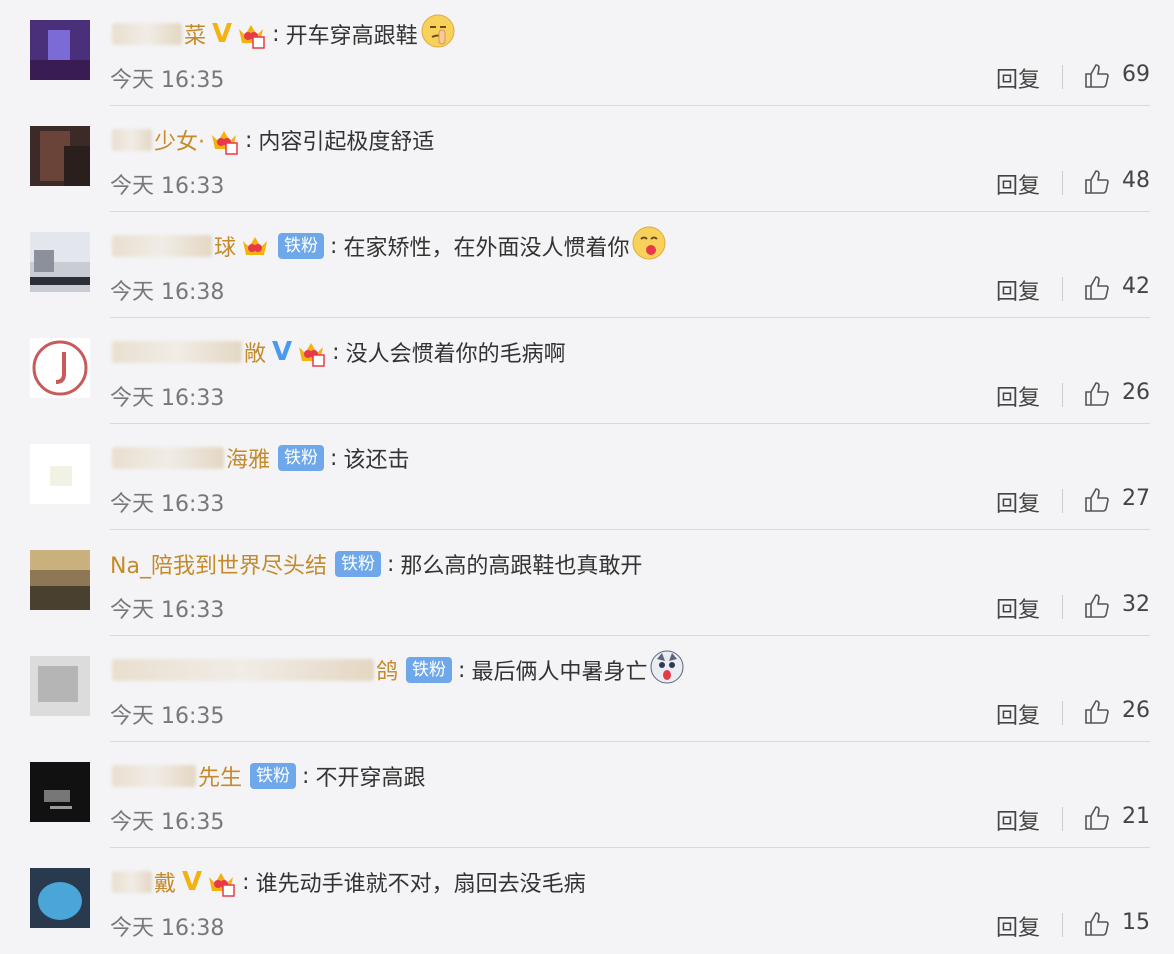 The height and width of the screenshot is (954, 1174). What do you see at coordinates (195, 34) in the screenshot?
I see `username: 菜` at bounding box center [195, 34].